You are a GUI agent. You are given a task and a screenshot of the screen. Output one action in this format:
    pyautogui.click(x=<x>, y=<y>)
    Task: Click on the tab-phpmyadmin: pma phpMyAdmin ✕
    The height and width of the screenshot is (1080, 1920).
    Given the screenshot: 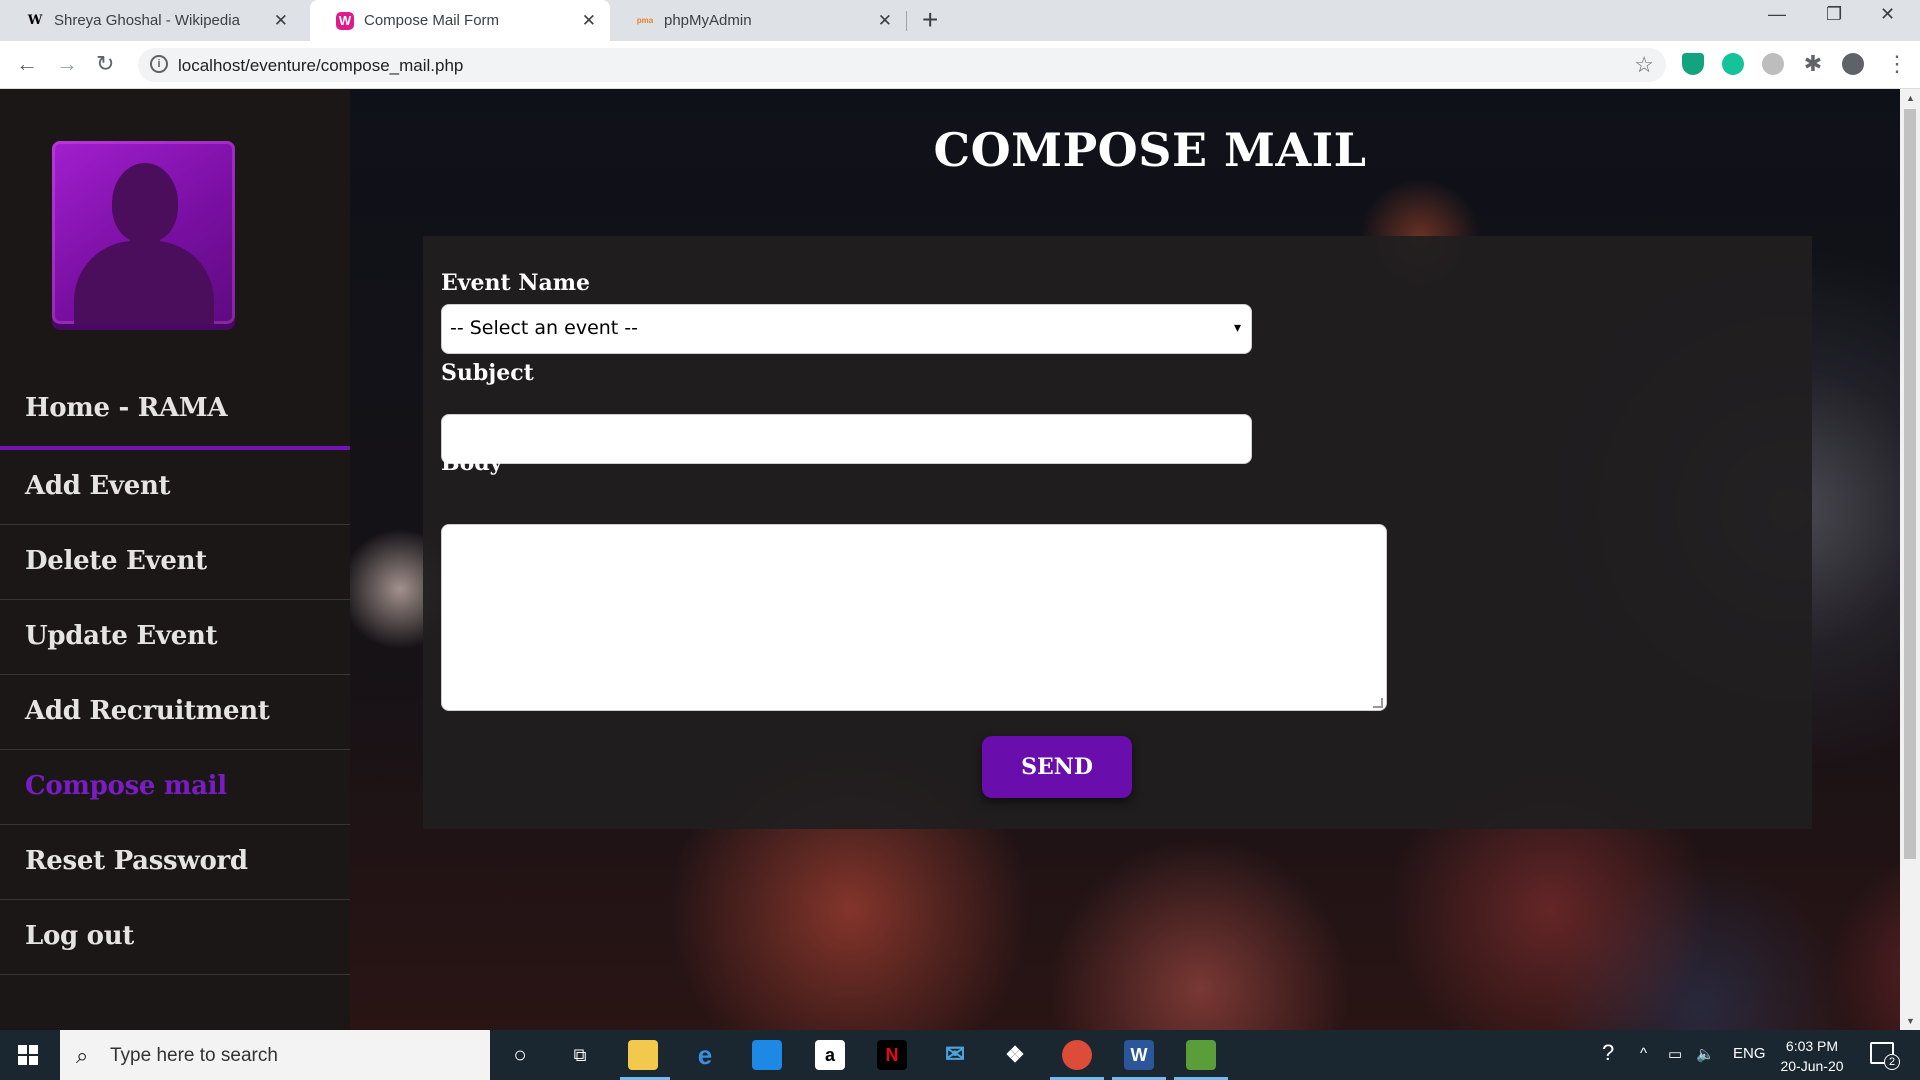 What is the action you would take?
    pyautogui.click(x=758, y=20)
    